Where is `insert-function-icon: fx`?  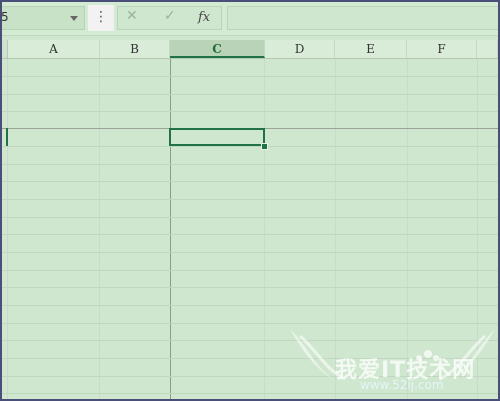 insert-function-icon: fx is located at coordinates (204, 17).